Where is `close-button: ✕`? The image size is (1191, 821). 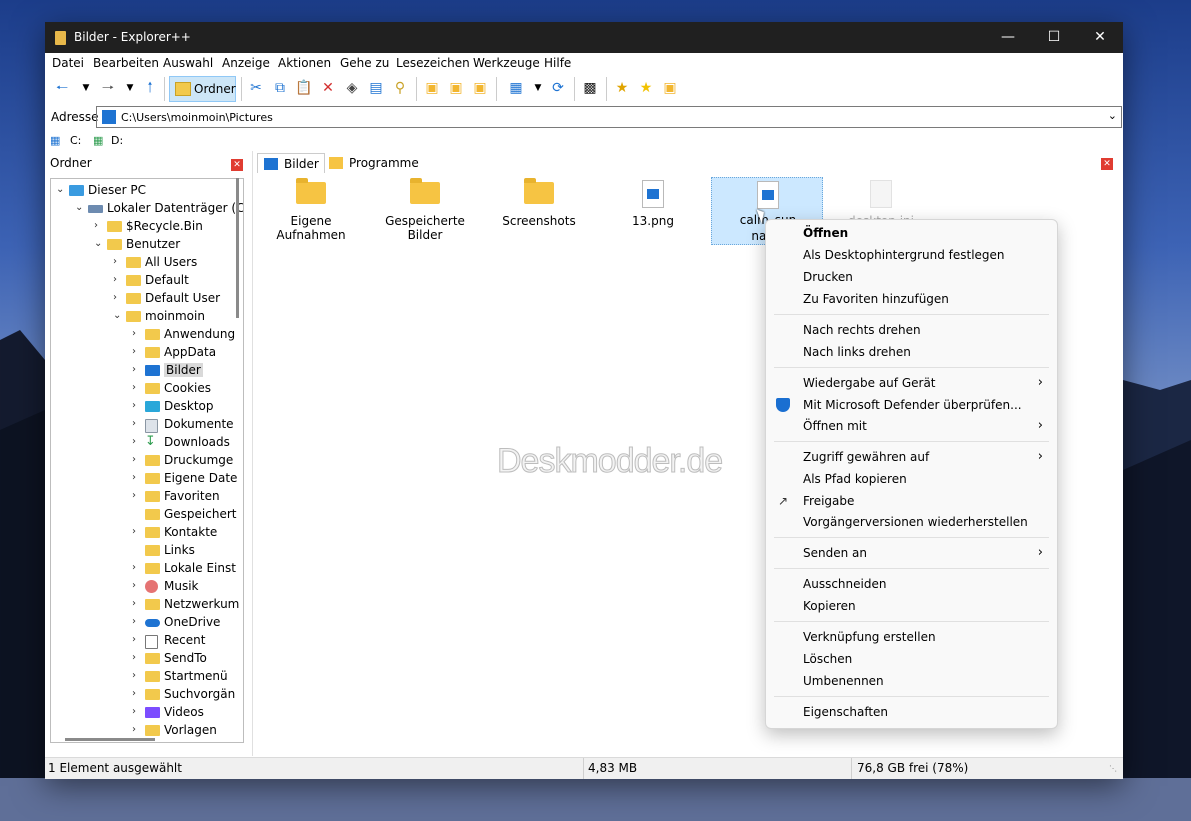 close-button: ✕ is located at coordinates (1100, 37).